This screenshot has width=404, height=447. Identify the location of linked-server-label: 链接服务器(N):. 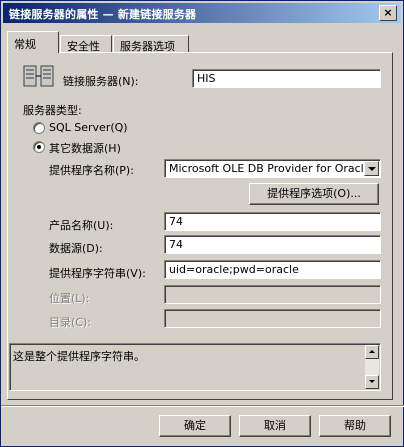
(101, 81).